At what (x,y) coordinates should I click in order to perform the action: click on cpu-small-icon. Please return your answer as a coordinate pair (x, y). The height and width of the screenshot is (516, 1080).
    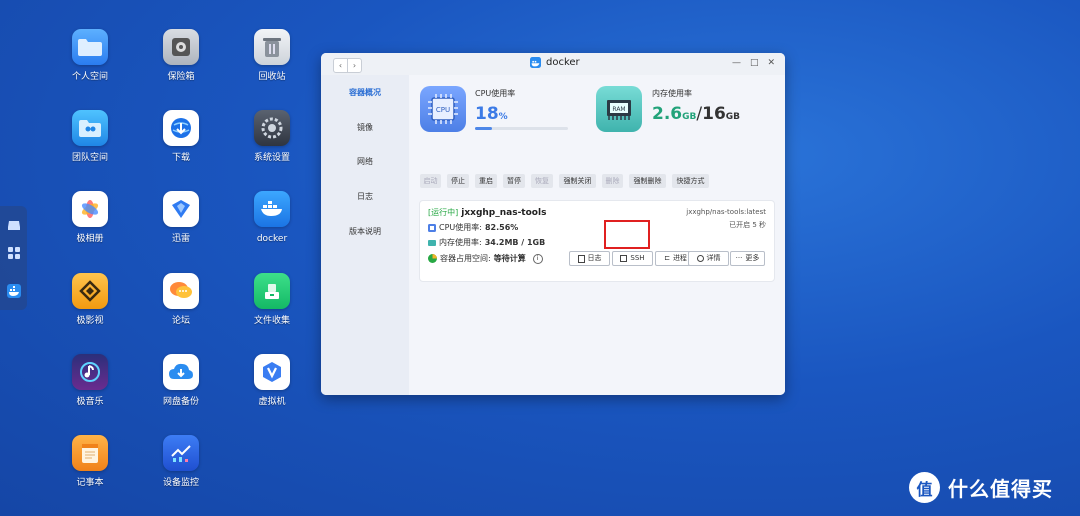
    Looking at the image, I should click on (432, 227).